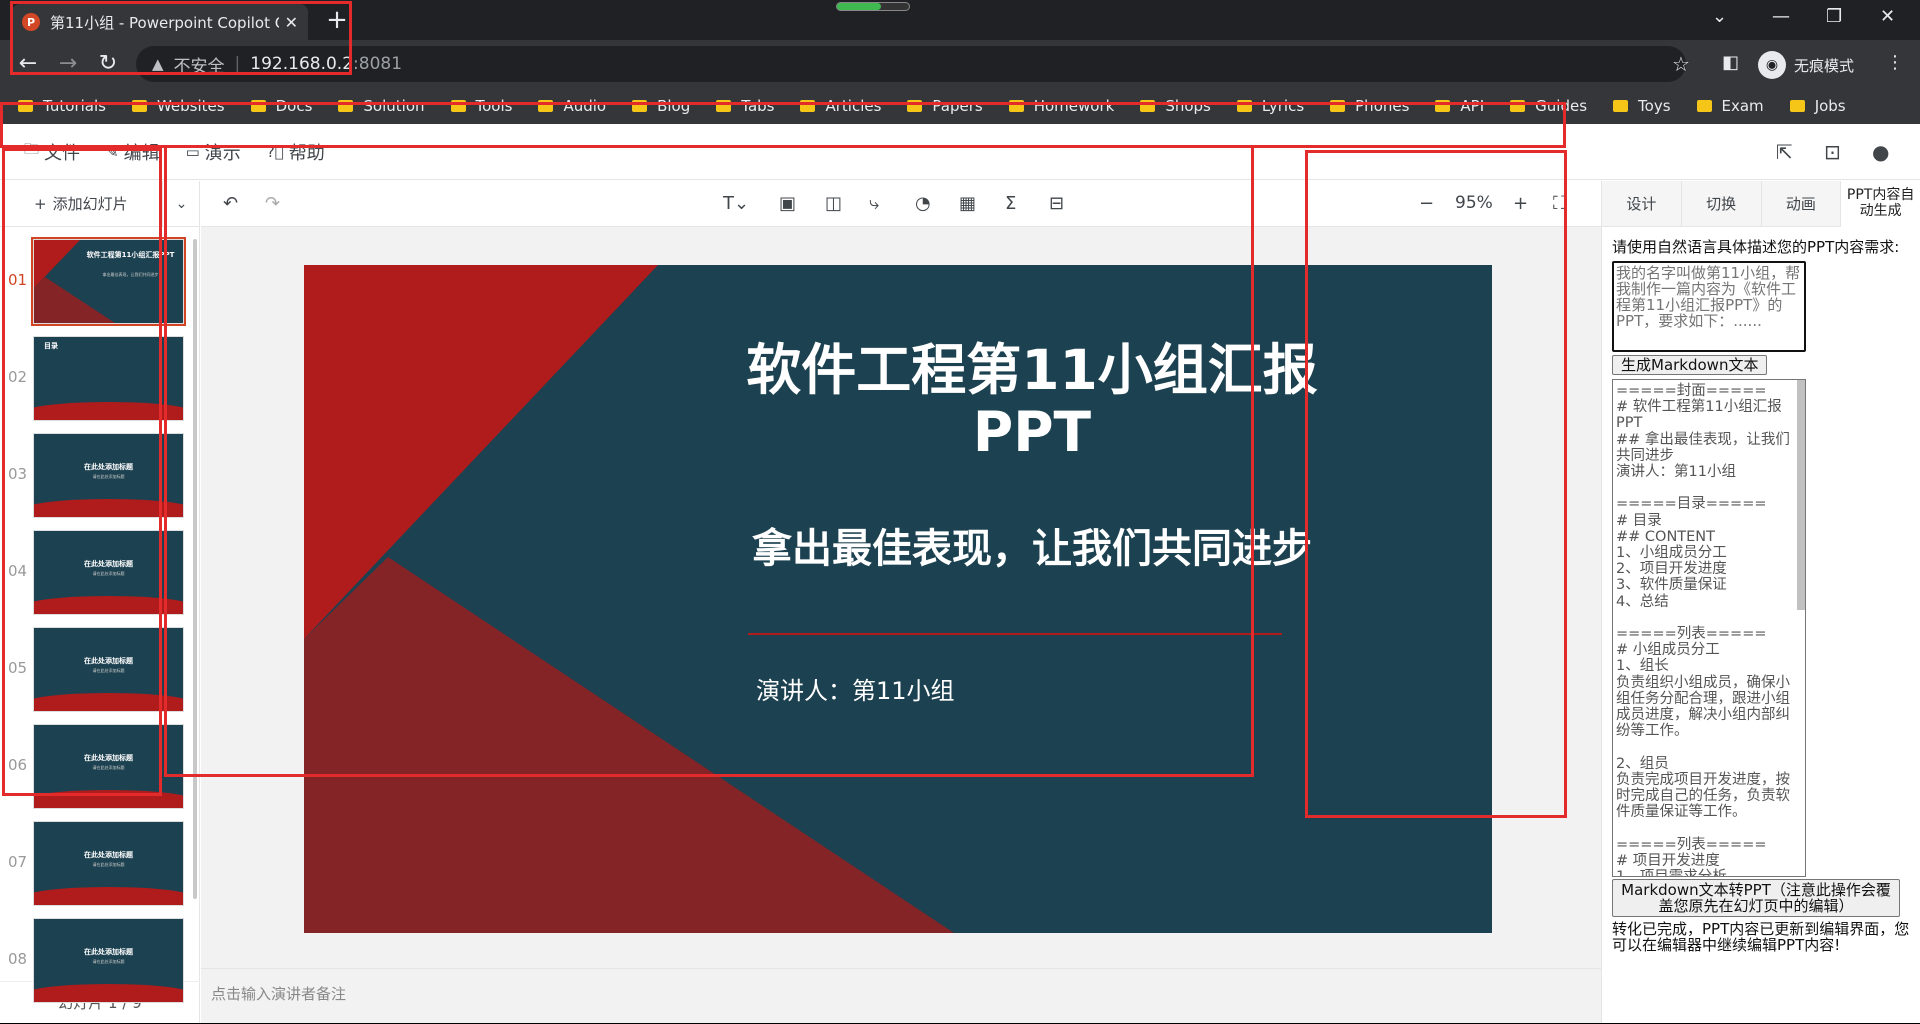  What do you see at coordinates (68, 64) in the screenshot?
I see `forward-icon: →` at bounding box center [68, 64].